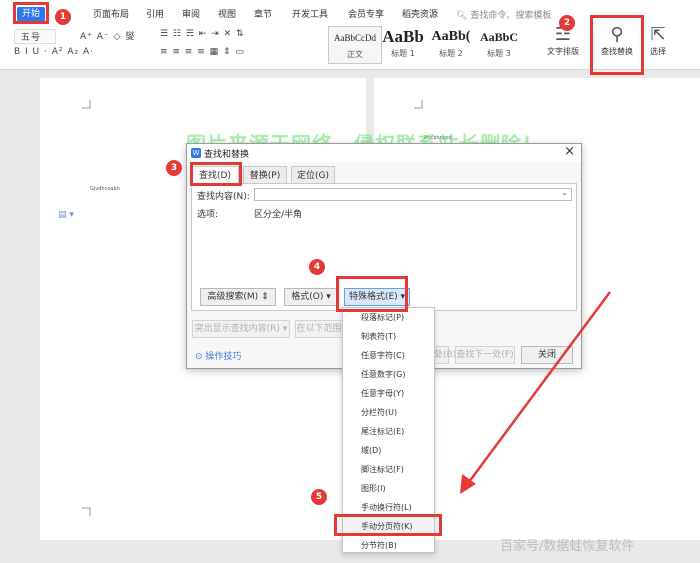  What do you see at coordinates (31, 13) in the screenshot?
I see `highlight-start-tab` at bounding box center [31, 13].